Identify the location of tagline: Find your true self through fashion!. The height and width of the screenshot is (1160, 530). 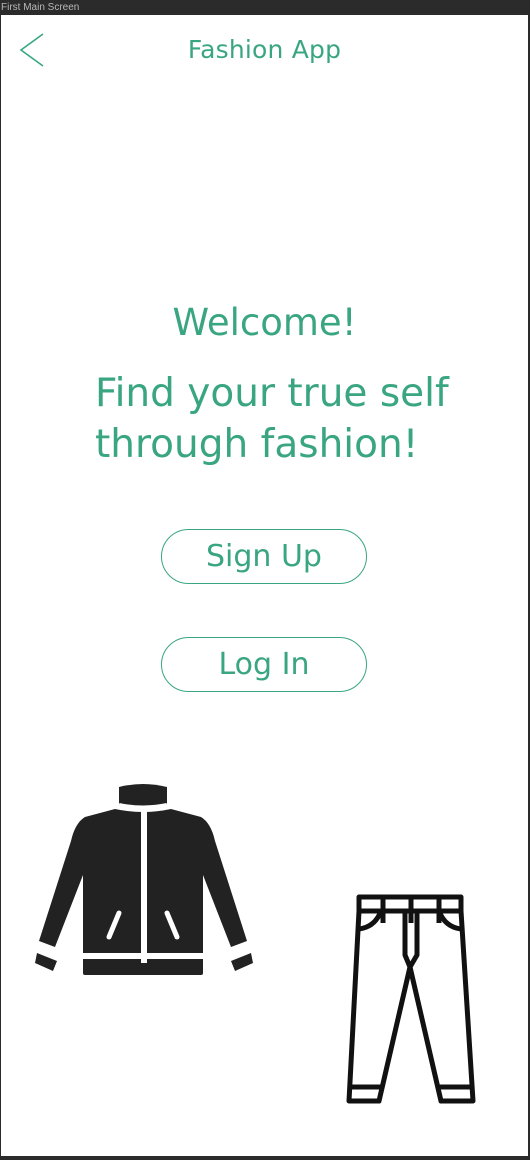
(305, 419).